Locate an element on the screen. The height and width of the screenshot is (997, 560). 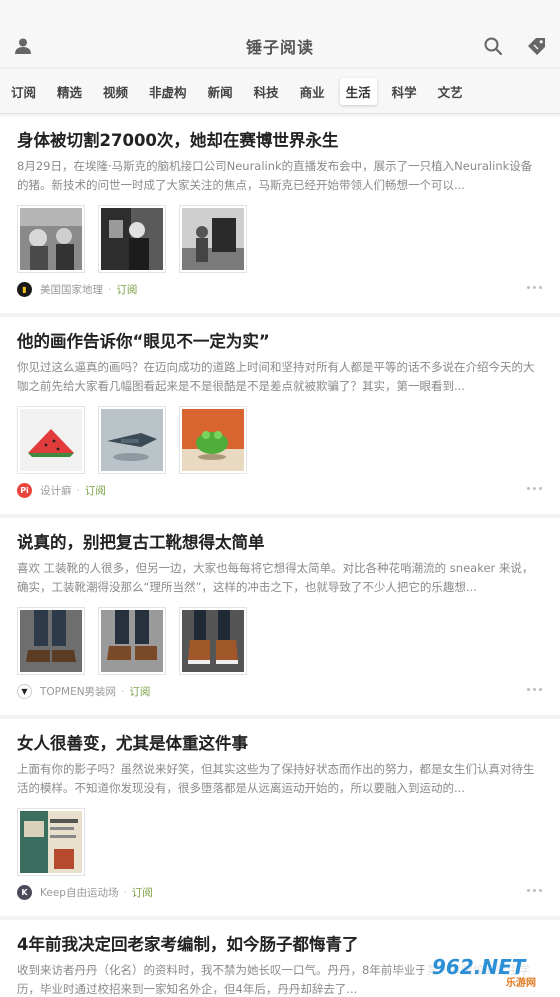
keep-logo-icon: K is located at coordinates (24, 892).